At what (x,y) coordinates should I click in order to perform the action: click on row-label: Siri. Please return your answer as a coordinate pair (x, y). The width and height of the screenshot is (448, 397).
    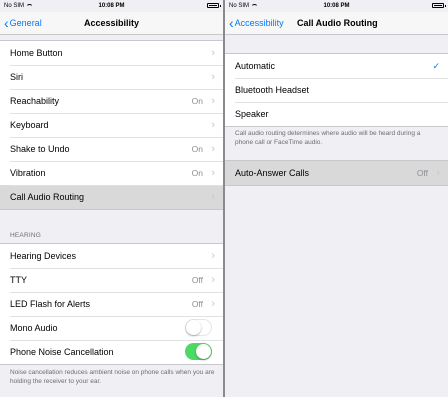
    Looking at the image, I should click on (16, 77).